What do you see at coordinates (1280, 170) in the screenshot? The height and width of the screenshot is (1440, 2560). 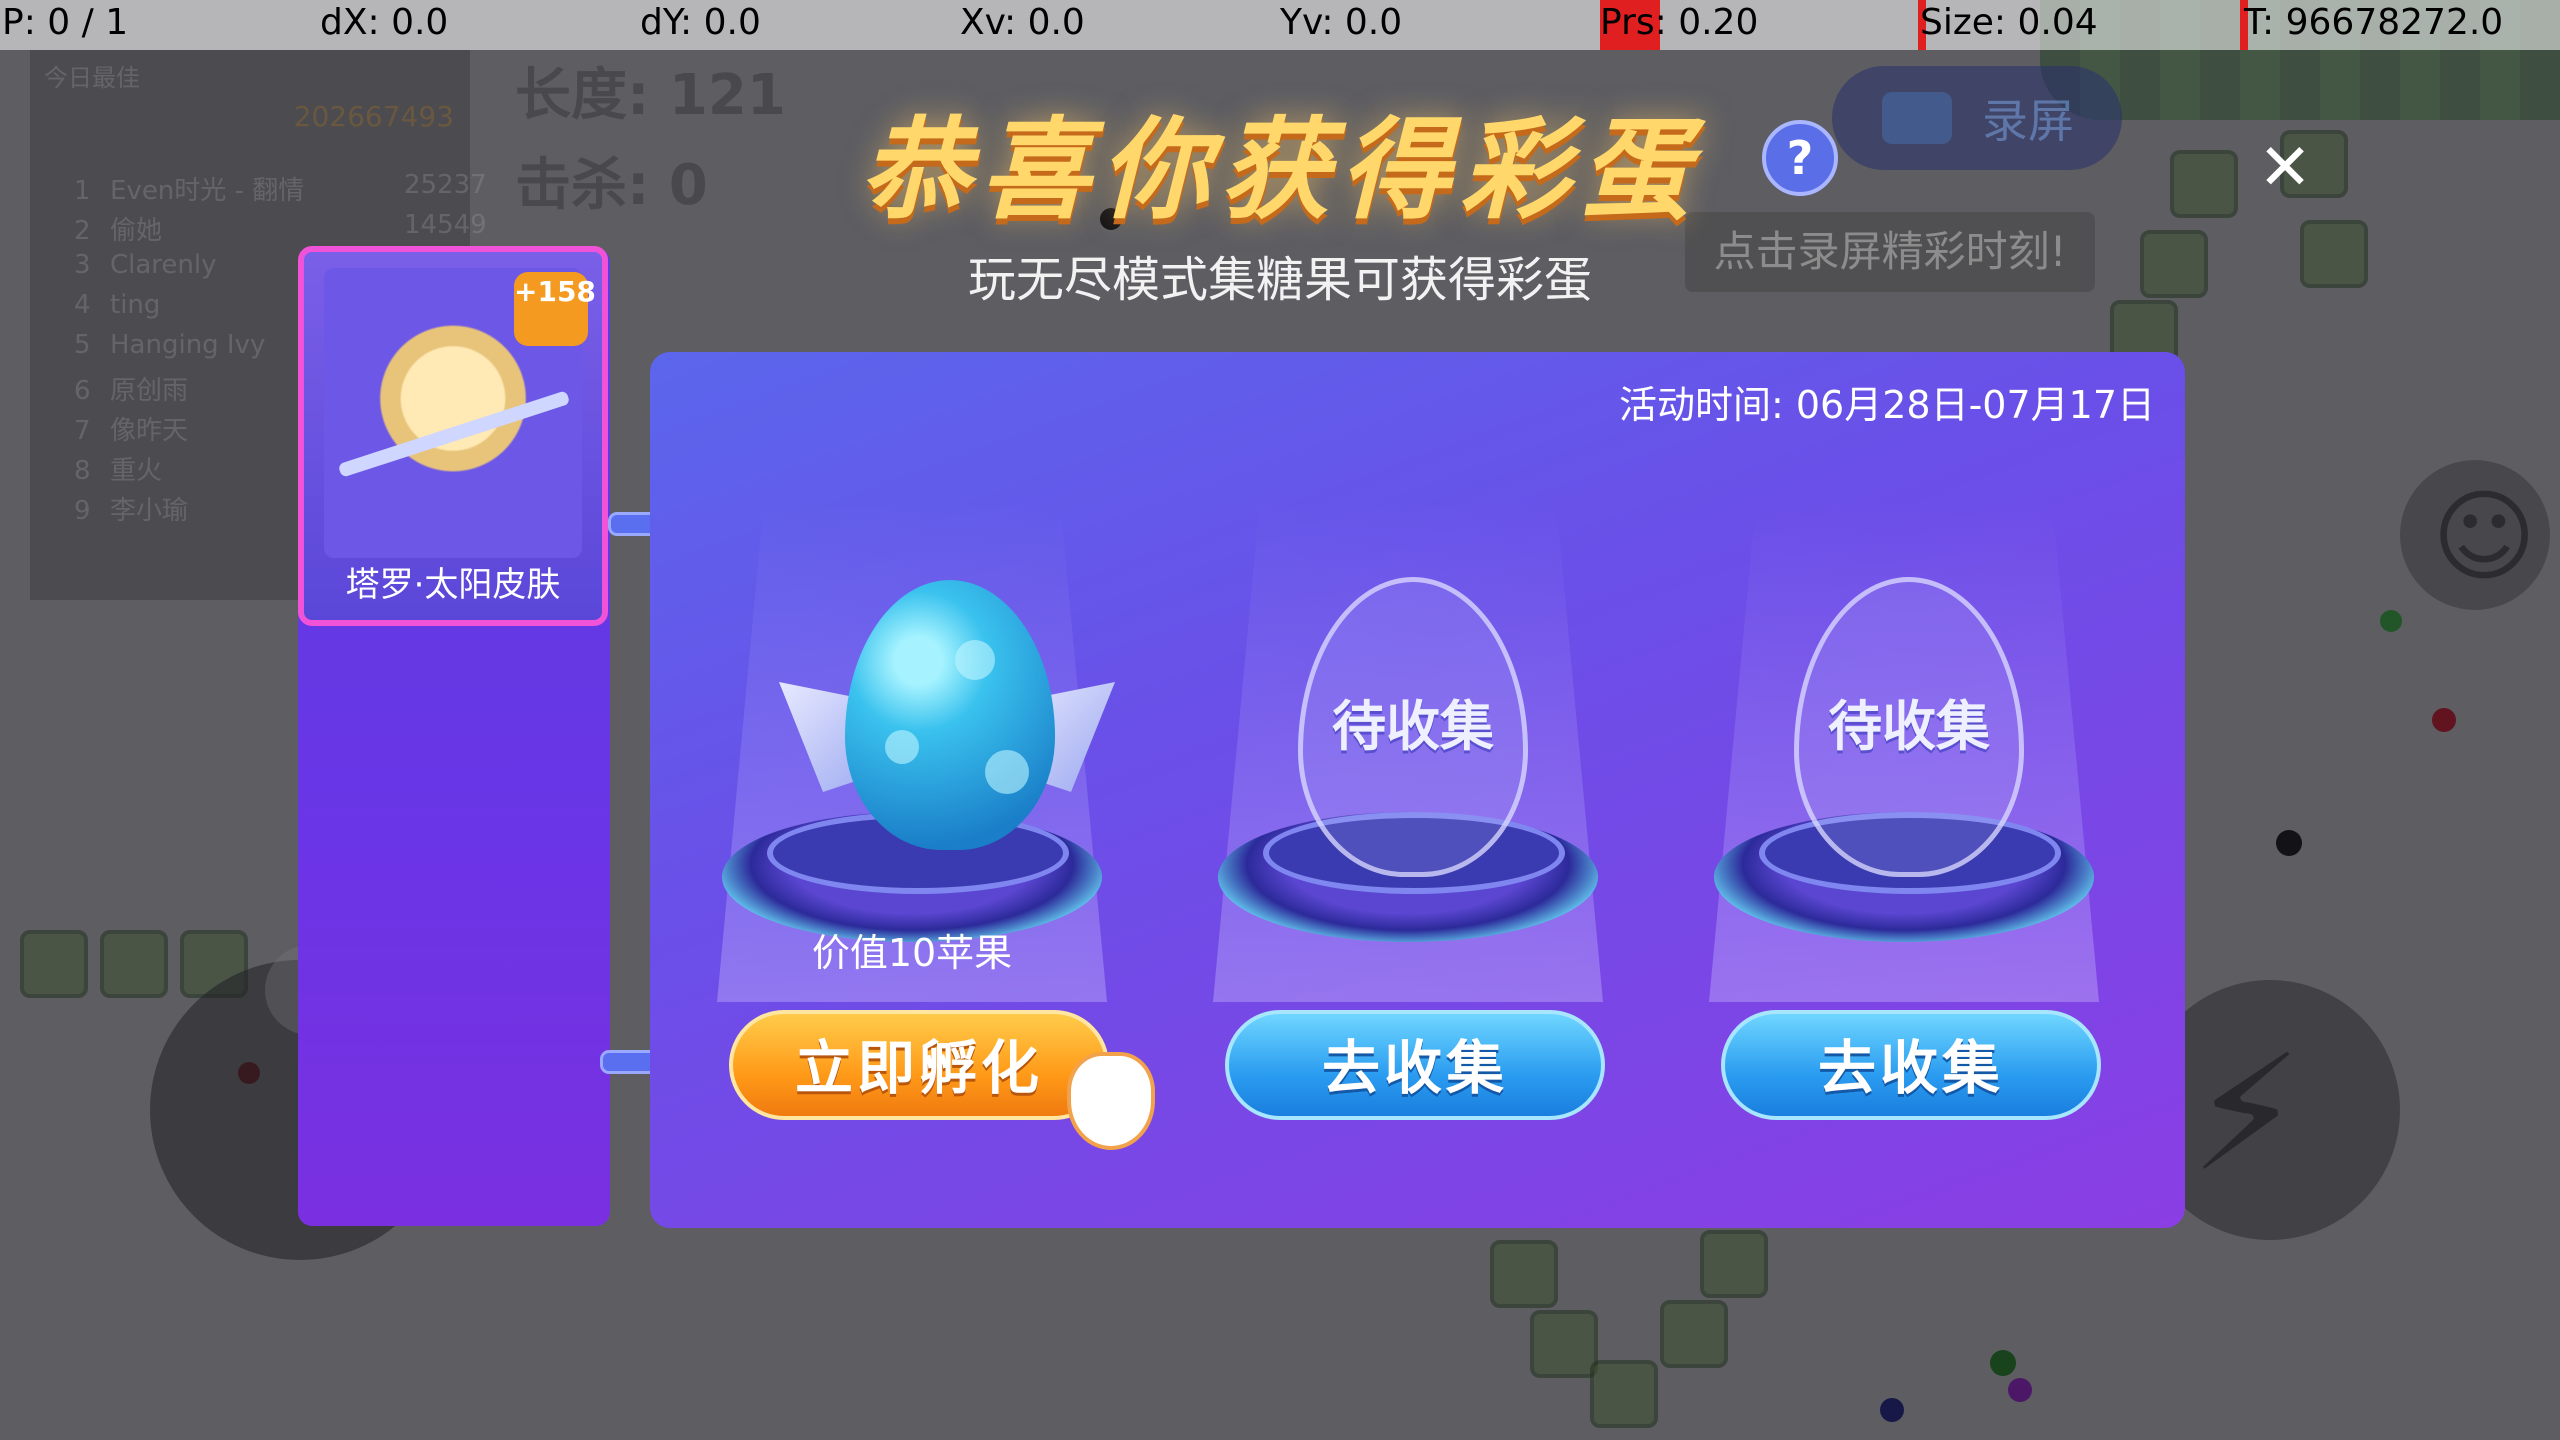 I see `modal-title: 恭喜你获得彩蛋` at bounding box center [1280, 170].